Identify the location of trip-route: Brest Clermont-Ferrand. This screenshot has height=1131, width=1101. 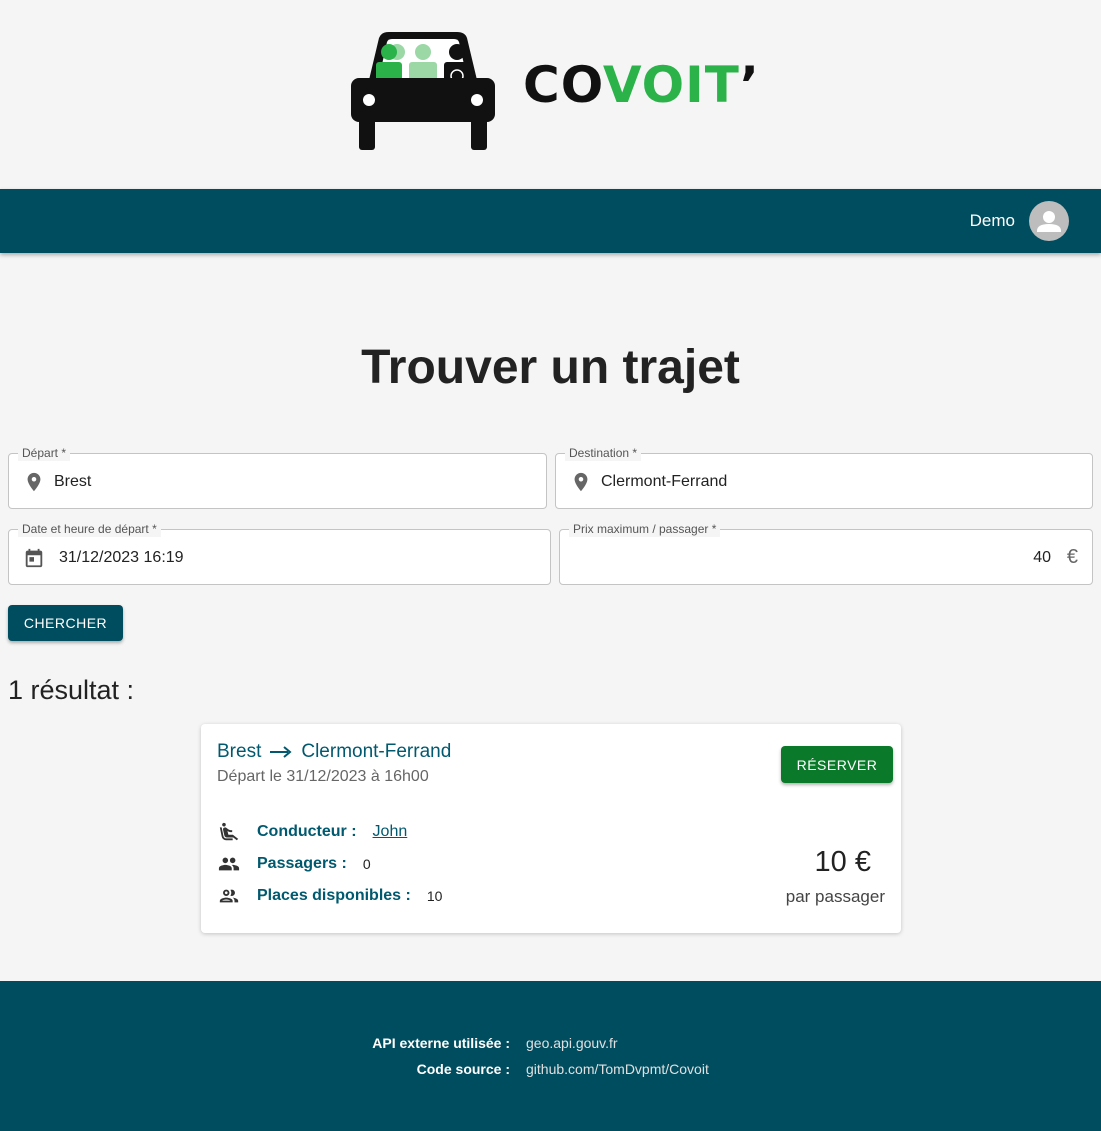
(334, 752).